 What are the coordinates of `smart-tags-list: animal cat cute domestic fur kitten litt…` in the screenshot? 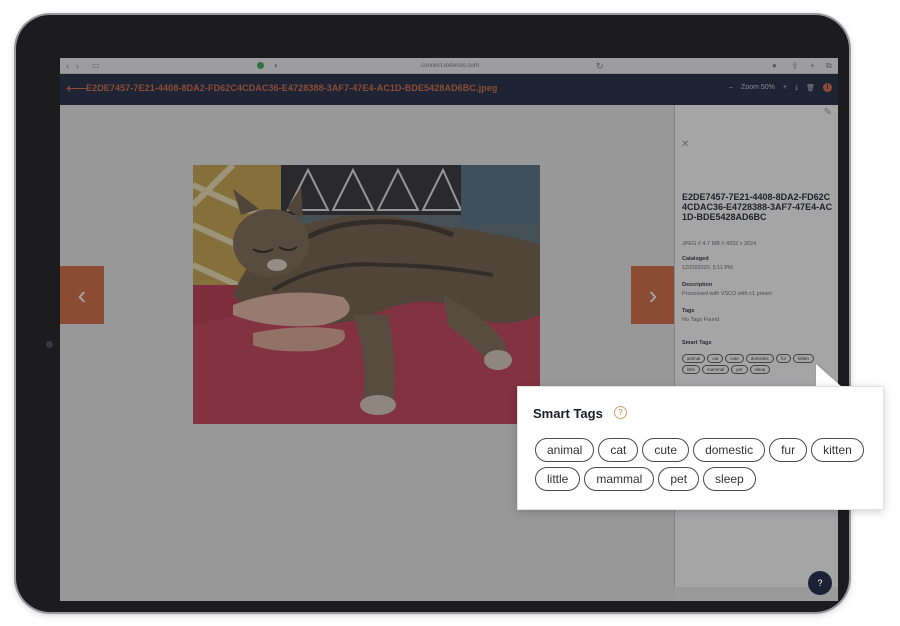 It's located at (757, 364).